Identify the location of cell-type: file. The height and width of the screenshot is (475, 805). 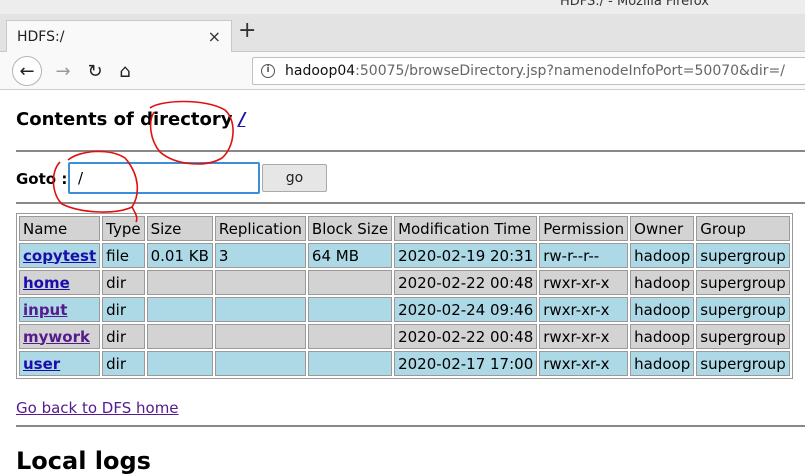
(123, 255).